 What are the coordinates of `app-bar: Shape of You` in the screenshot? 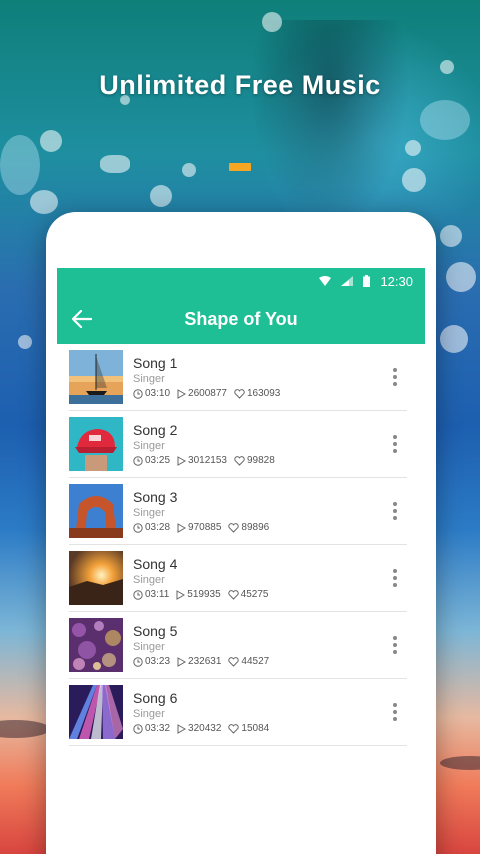 It's located at (241, 319).